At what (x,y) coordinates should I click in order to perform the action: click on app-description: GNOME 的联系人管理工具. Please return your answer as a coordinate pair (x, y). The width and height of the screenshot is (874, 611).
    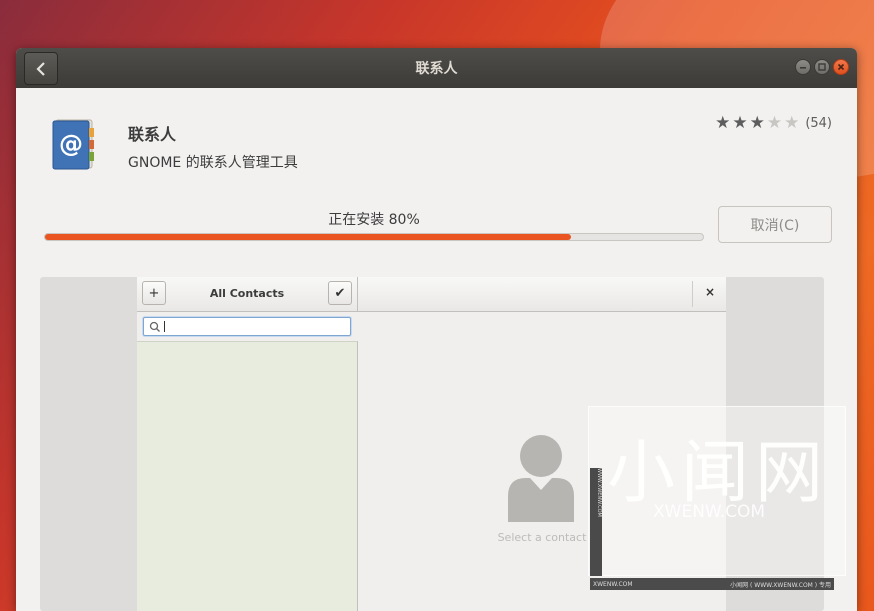
    Looking at the image, I should click on (213, 163).